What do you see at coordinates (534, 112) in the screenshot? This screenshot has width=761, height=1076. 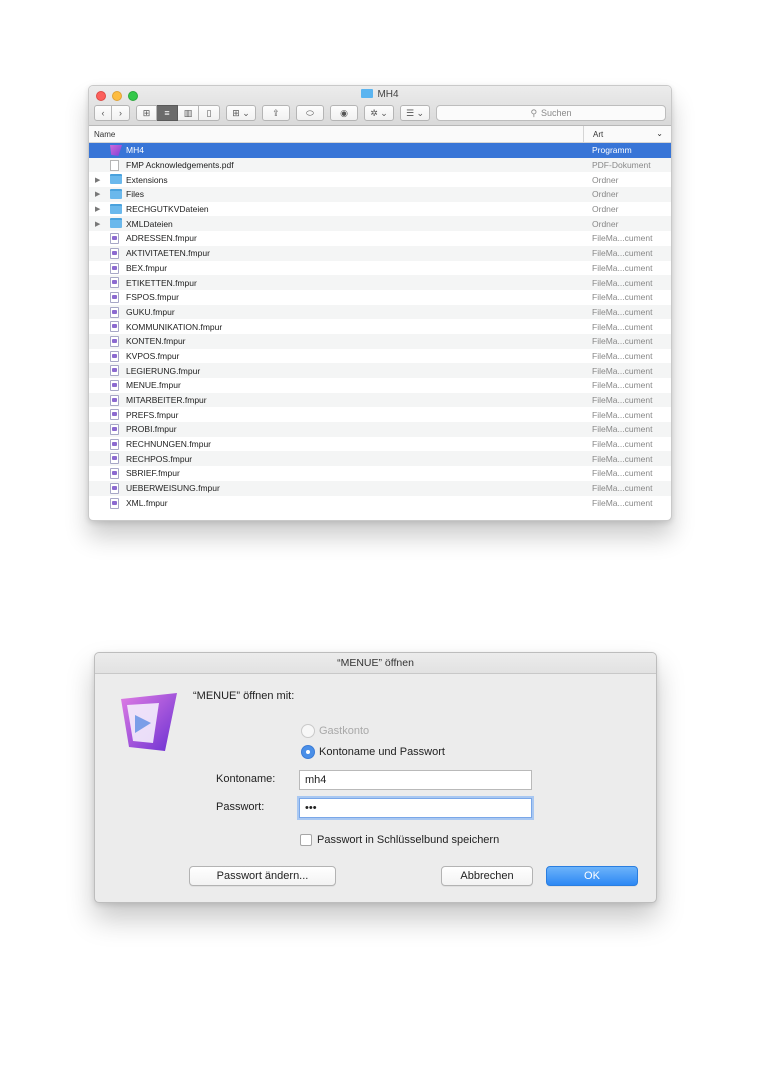 I see `search-icon: ⚲` at bounding box center [534, 112].